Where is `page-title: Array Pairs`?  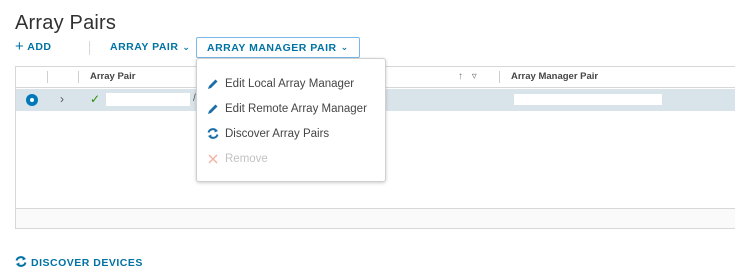
page-title: Array Pairs is located at coordinates (66, 23).